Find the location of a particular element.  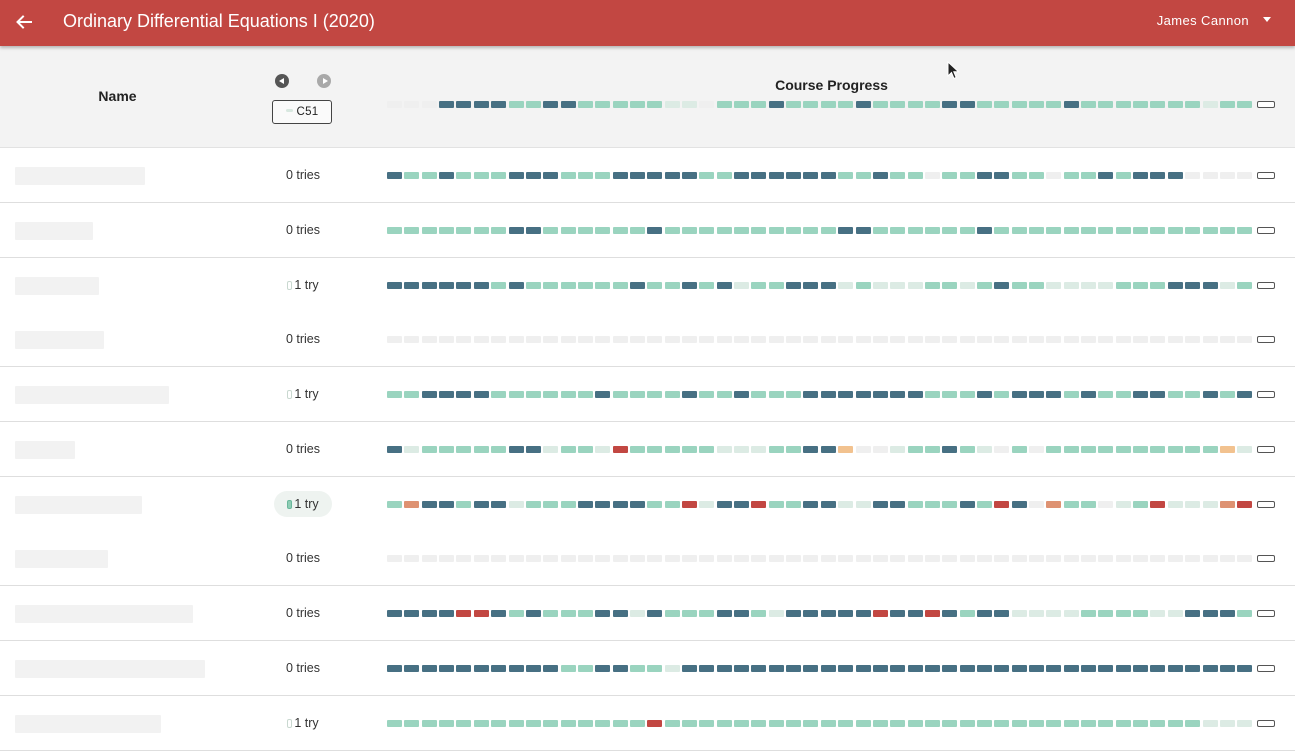

tries-count: 1 try is located at coordinates (303, 504).